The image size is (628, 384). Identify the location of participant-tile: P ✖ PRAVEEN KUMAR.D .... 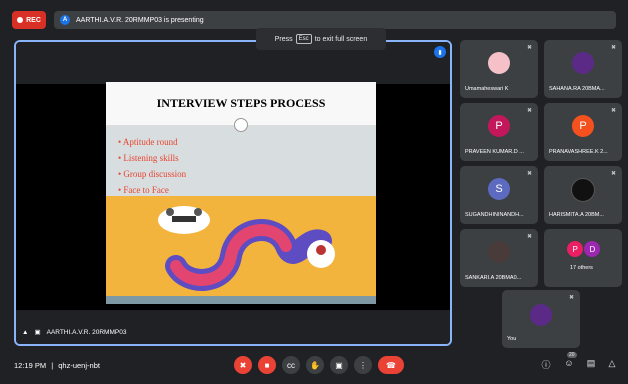
(499, 132).